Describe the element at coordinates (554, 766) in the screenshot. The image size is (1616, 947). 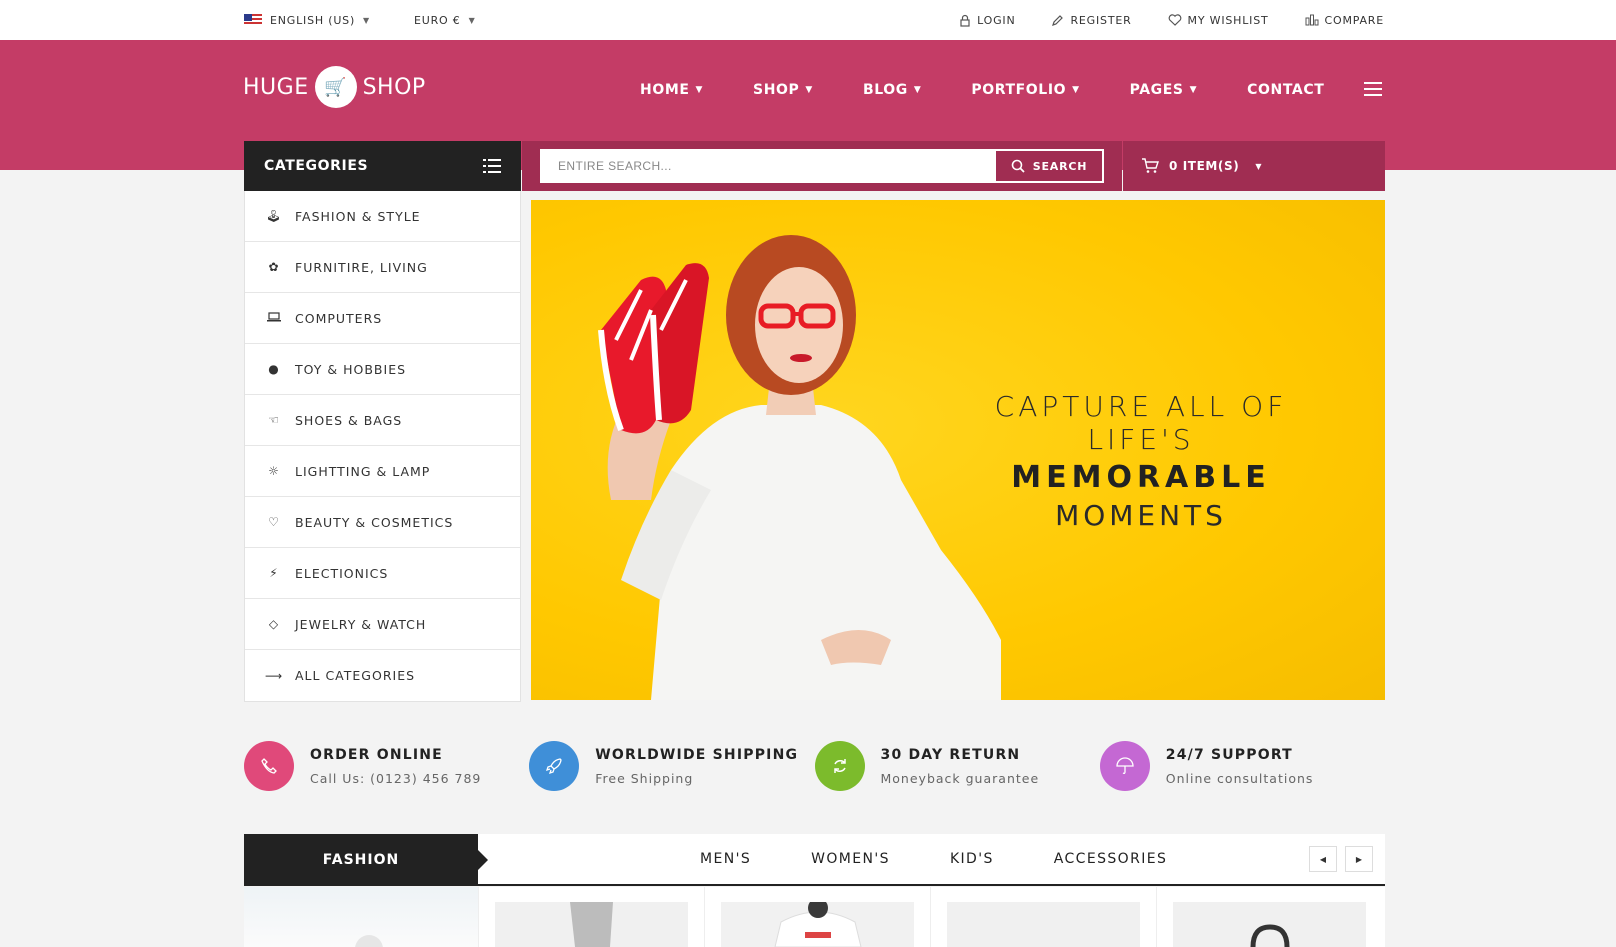
I see `rocket-icon` at that location.